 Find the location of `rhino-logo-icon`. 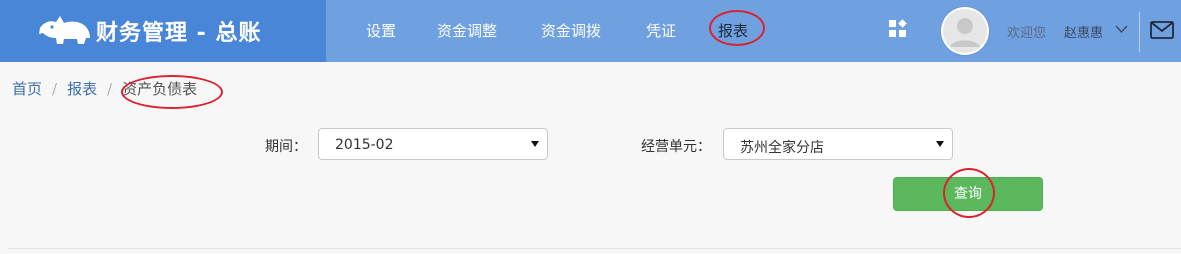

rhino-logo-icon is located at coordinates (64, 30).